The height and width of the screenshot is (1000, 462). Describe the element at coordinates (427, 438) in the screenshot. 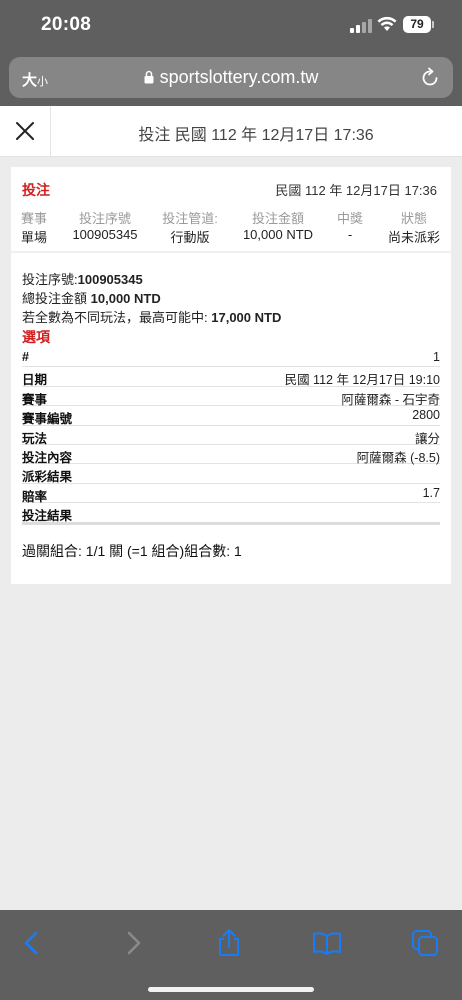

I see `row-value: 讓分` at that location.